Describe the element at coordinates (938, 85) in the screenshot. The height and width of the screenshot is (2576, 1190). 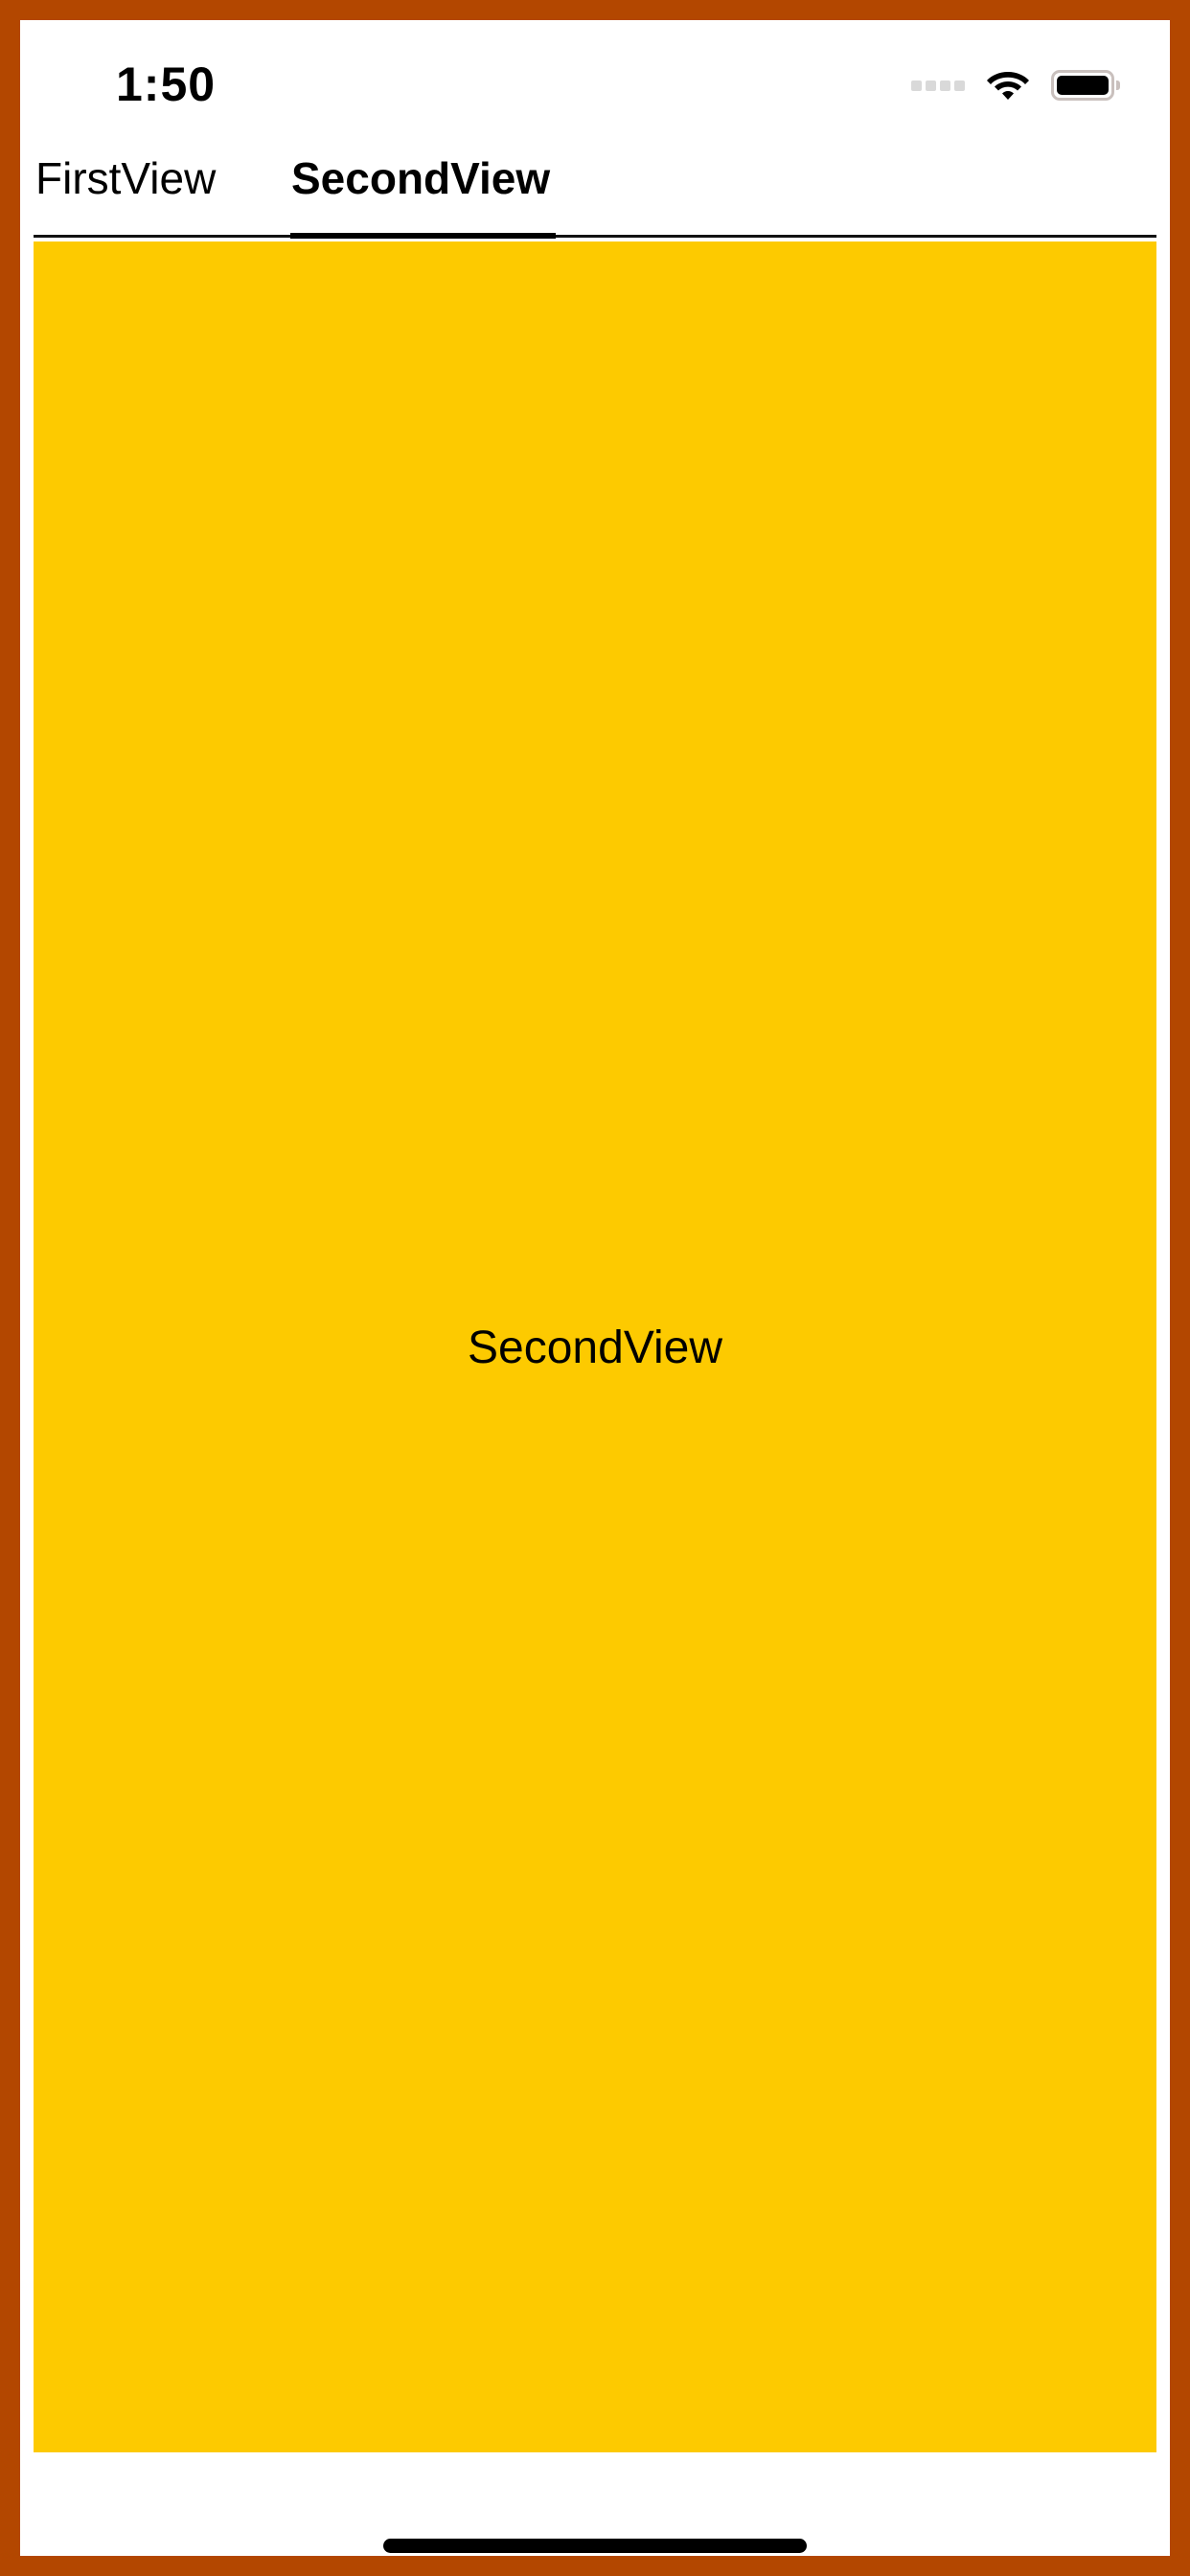
I see `cellular-signal-icon` at that location.